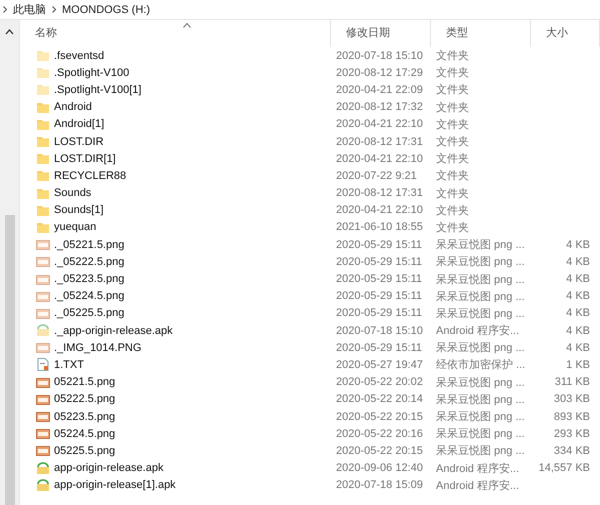 Image resolution: width=600 pixels, height=505 pixels. What do you see at coordinates (379, 107) in the screenshot?
I see `modified-date: 2020-08-12 17:32` at bounding box center [379, 107].